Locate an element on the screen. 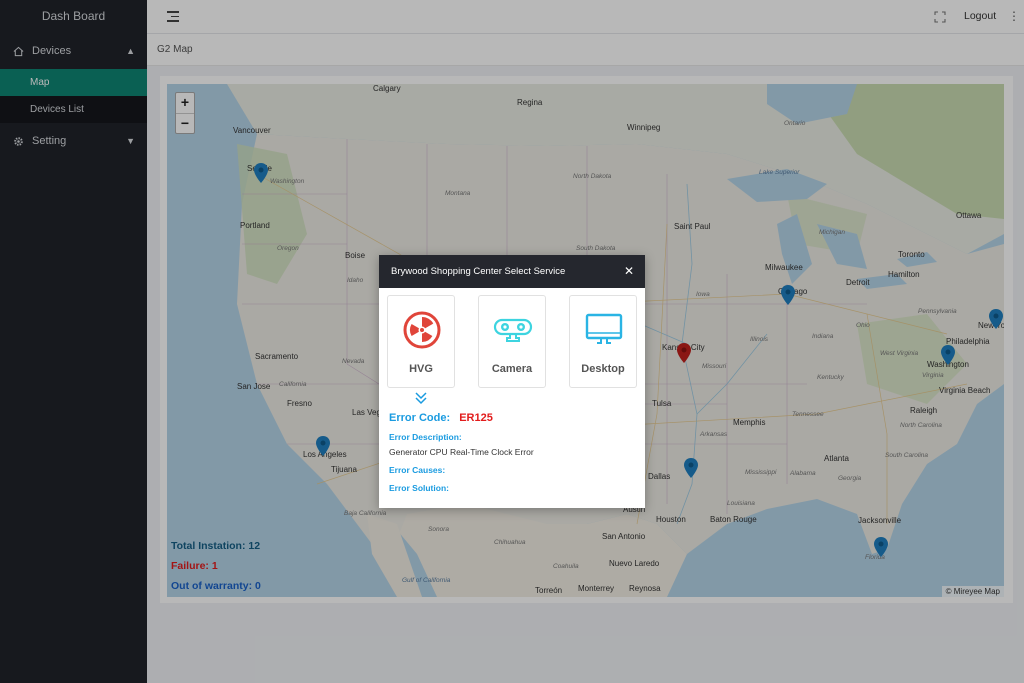 Image resolution: width=1024 pixels, height=683 pixels. service-hvg-button: HVG is located at coordinates (421, 341).